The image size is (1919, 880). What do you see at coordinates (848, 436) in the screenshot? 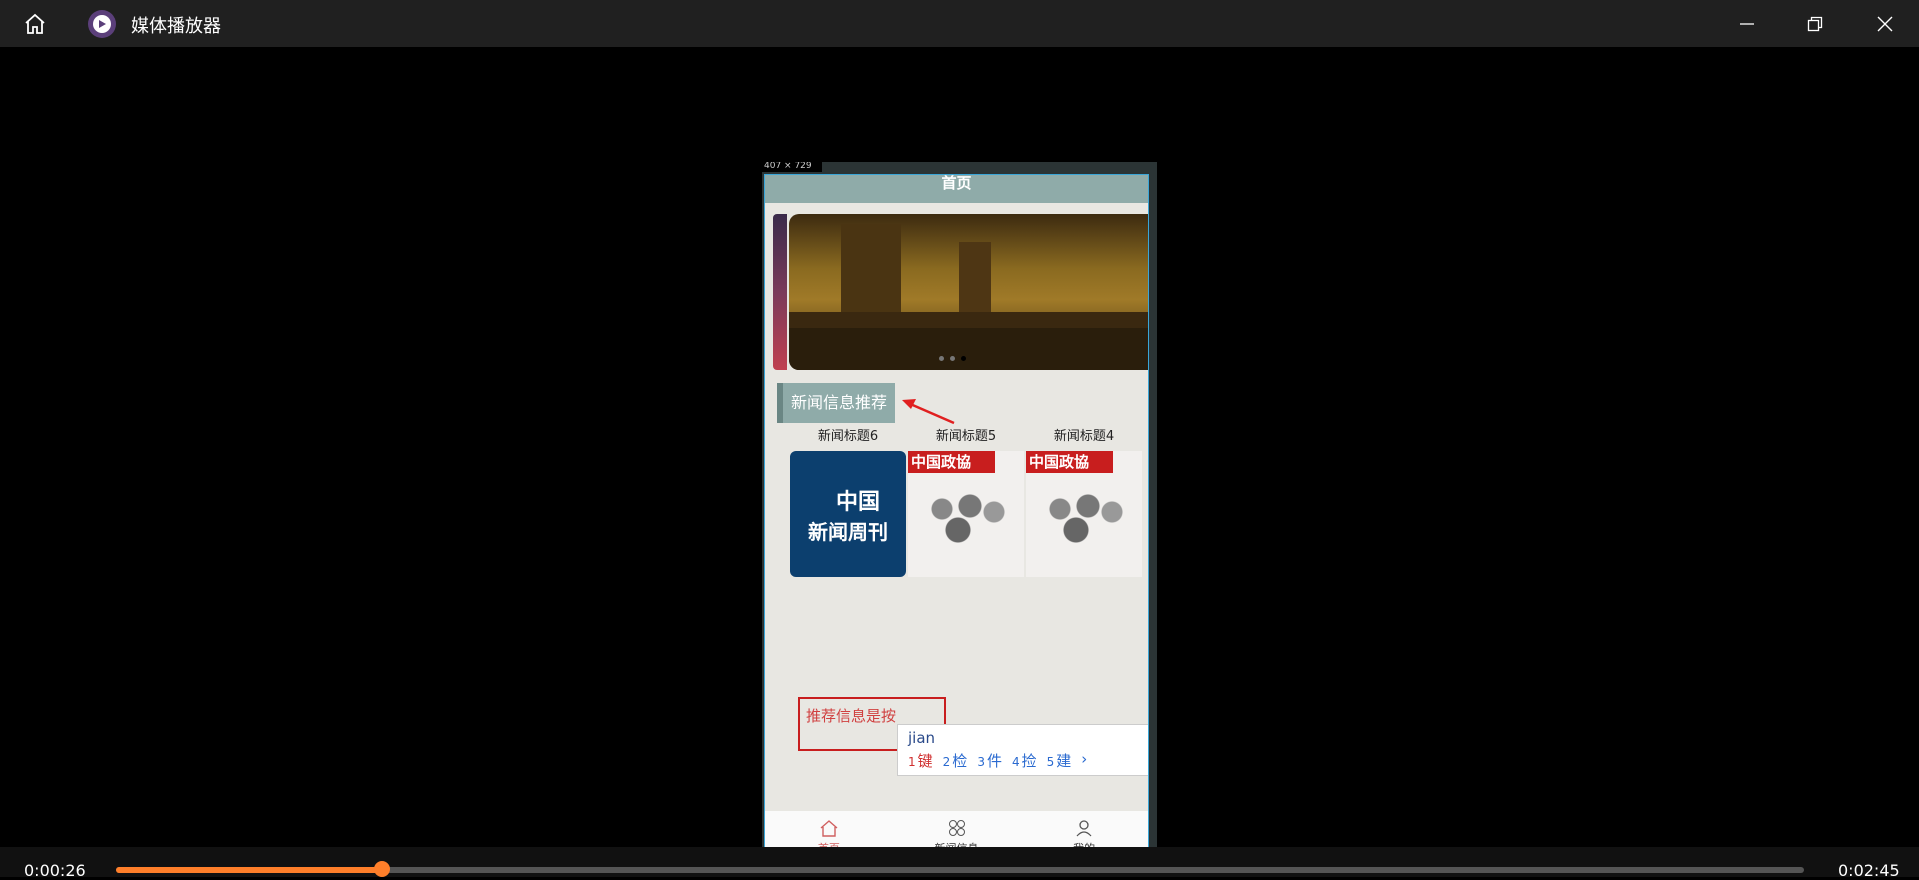
I see `news-card-title: 新闻标题6` at bounding box center [848, 436].